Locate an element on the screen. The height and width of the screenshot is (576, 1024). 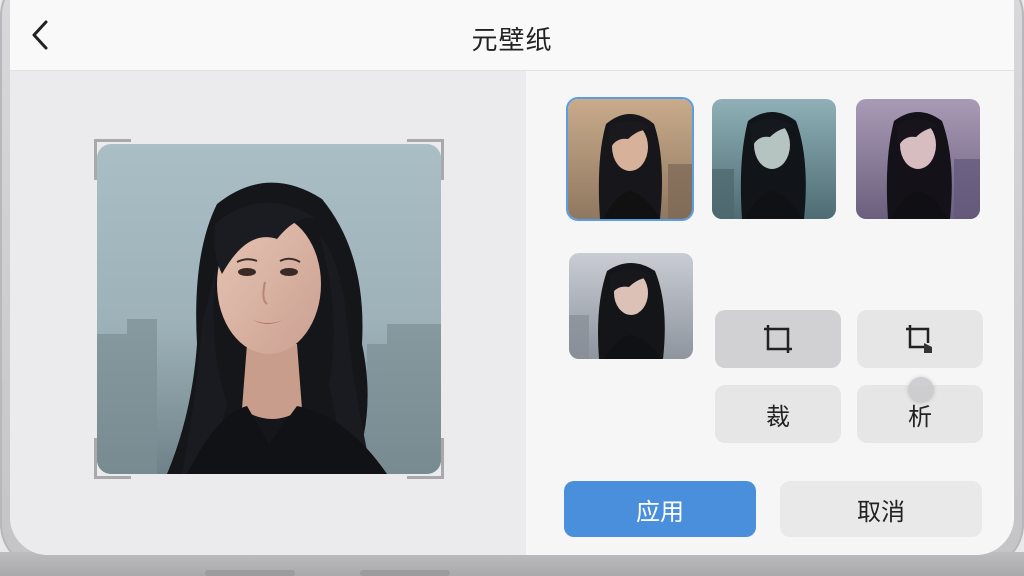
crop-tap-tool-button is located at coordinates (920, 339).